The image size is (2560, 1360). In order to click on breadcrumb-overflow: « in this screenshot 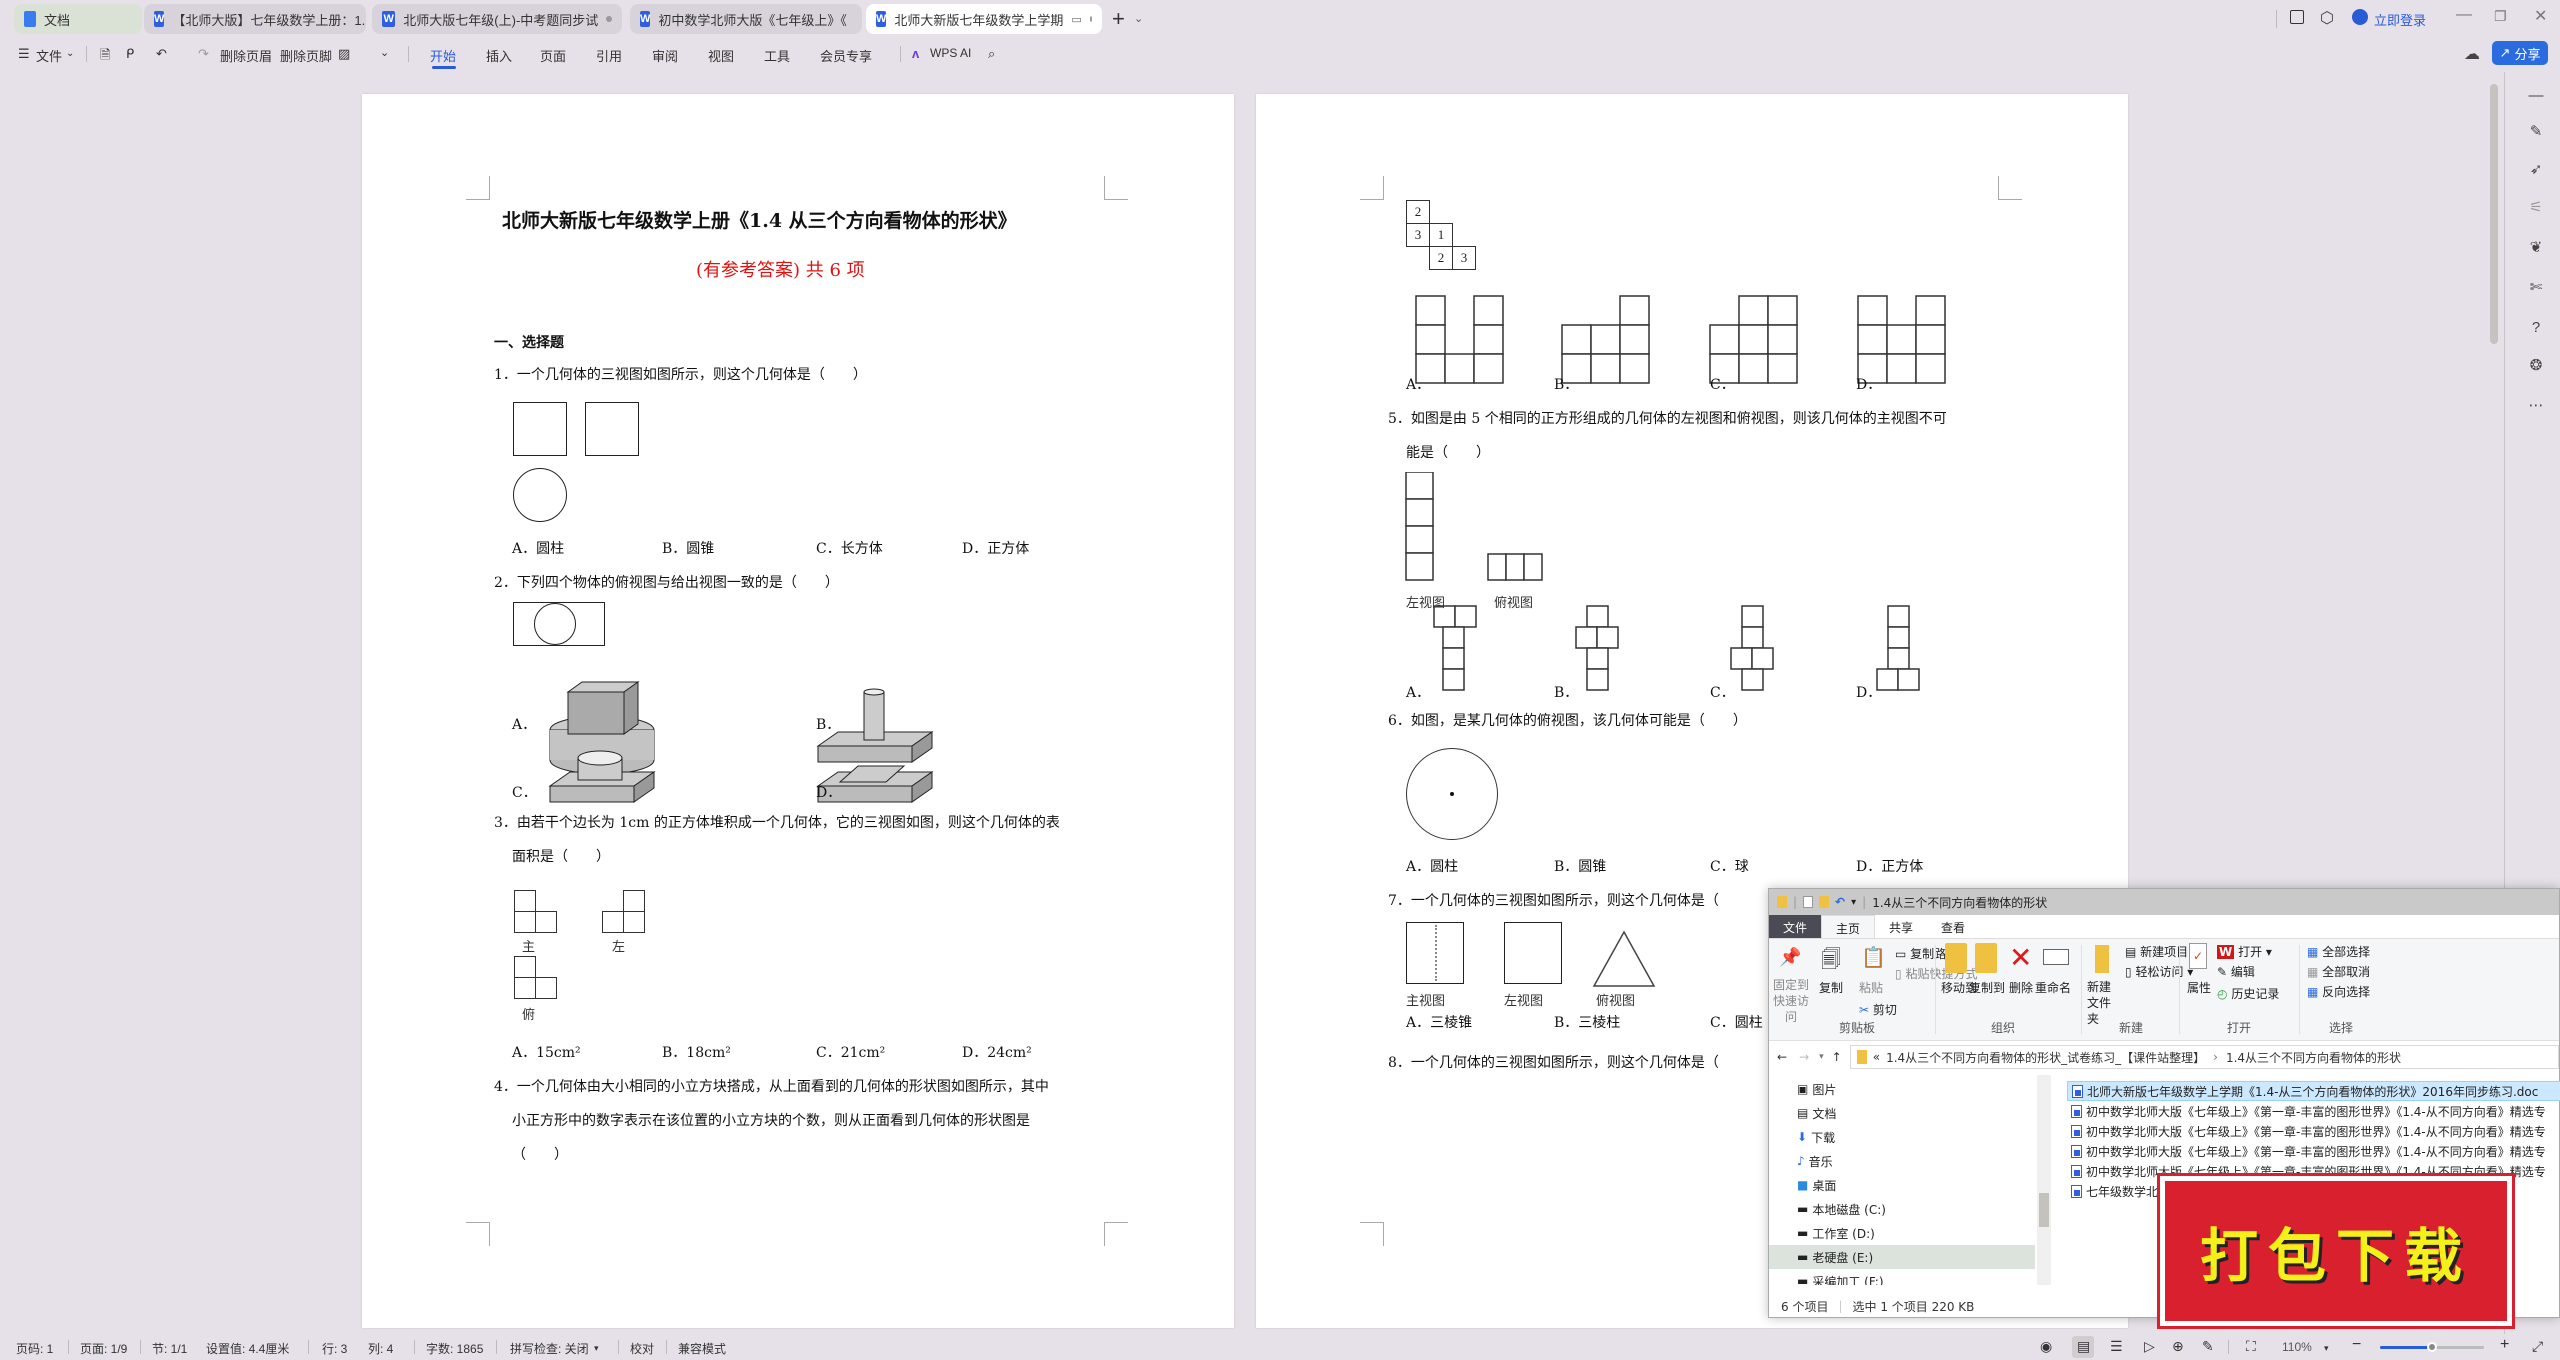, I will do `click(1876, 1057)`.